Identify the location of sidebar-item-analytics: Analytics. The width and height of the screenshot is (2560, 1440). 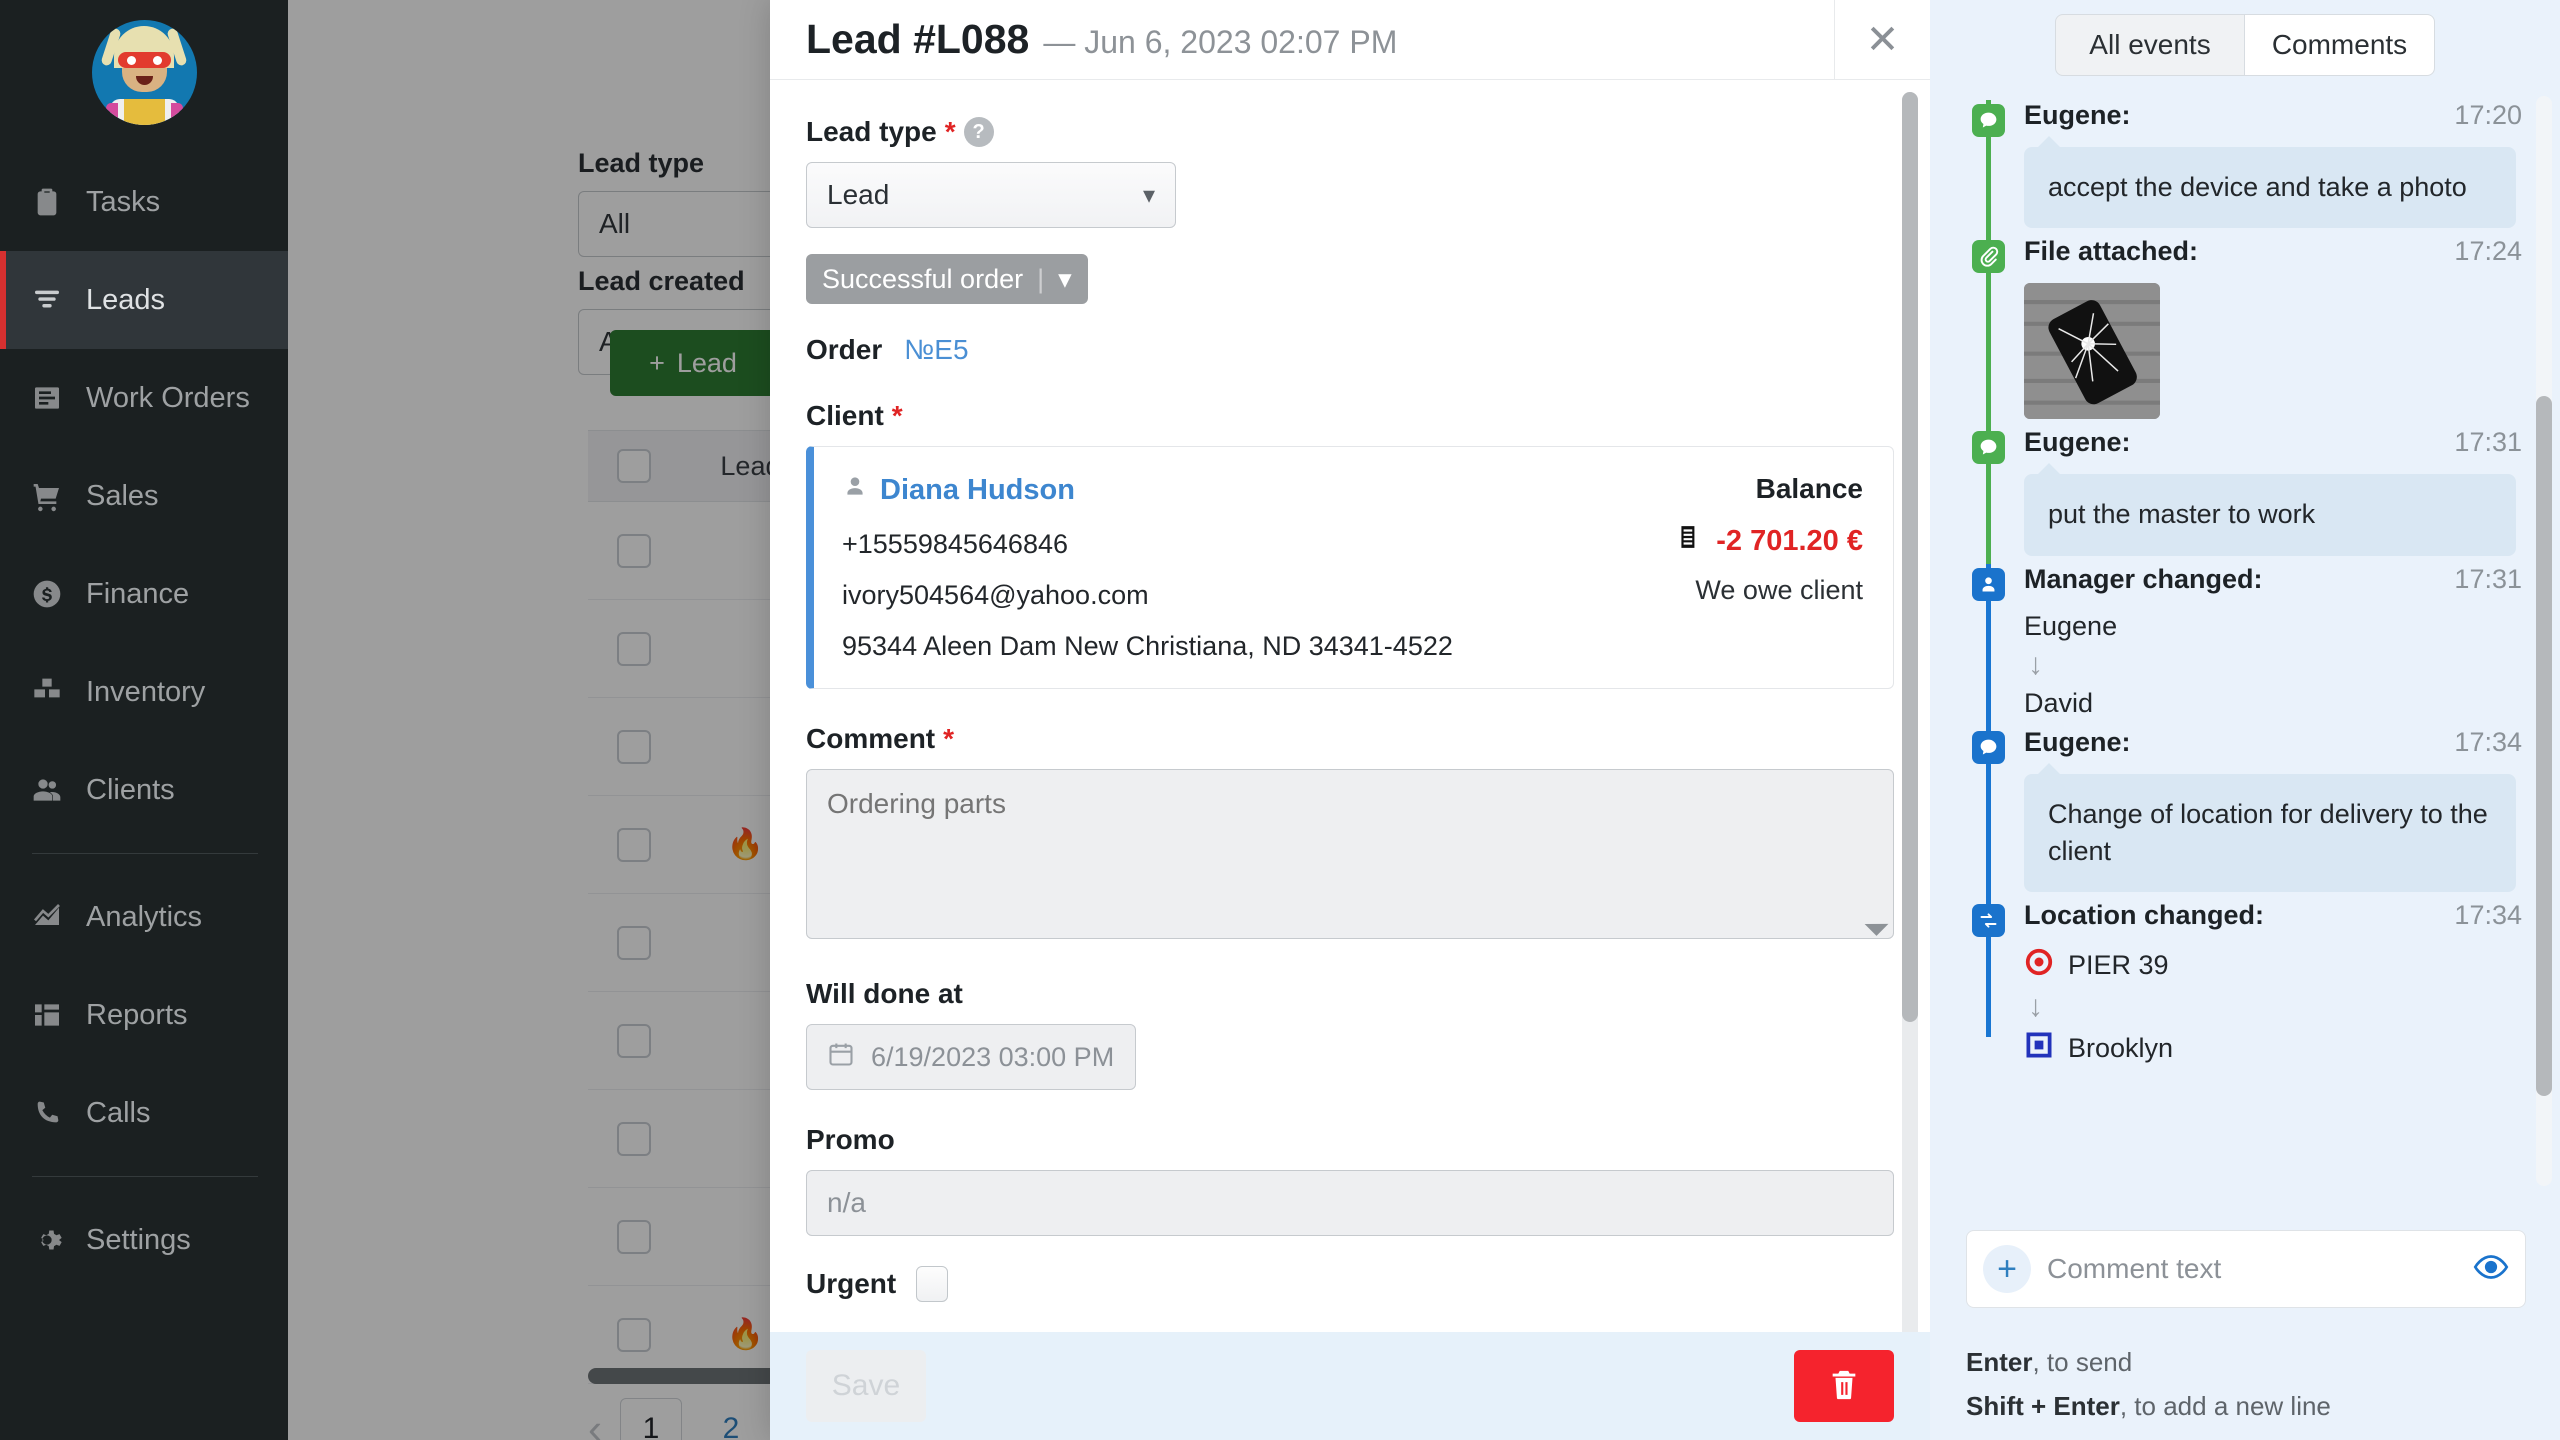
(144, 917).